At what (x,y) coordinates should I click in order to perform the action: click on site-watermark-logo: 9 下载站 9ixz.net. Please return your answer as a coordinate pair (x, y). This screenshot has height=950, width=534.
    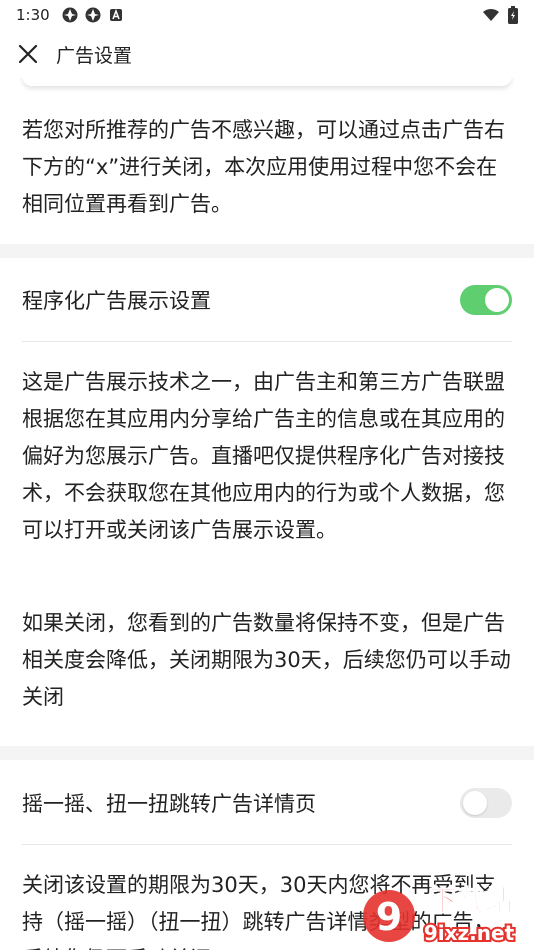
    Looking at the image, I should click on (446, 915).